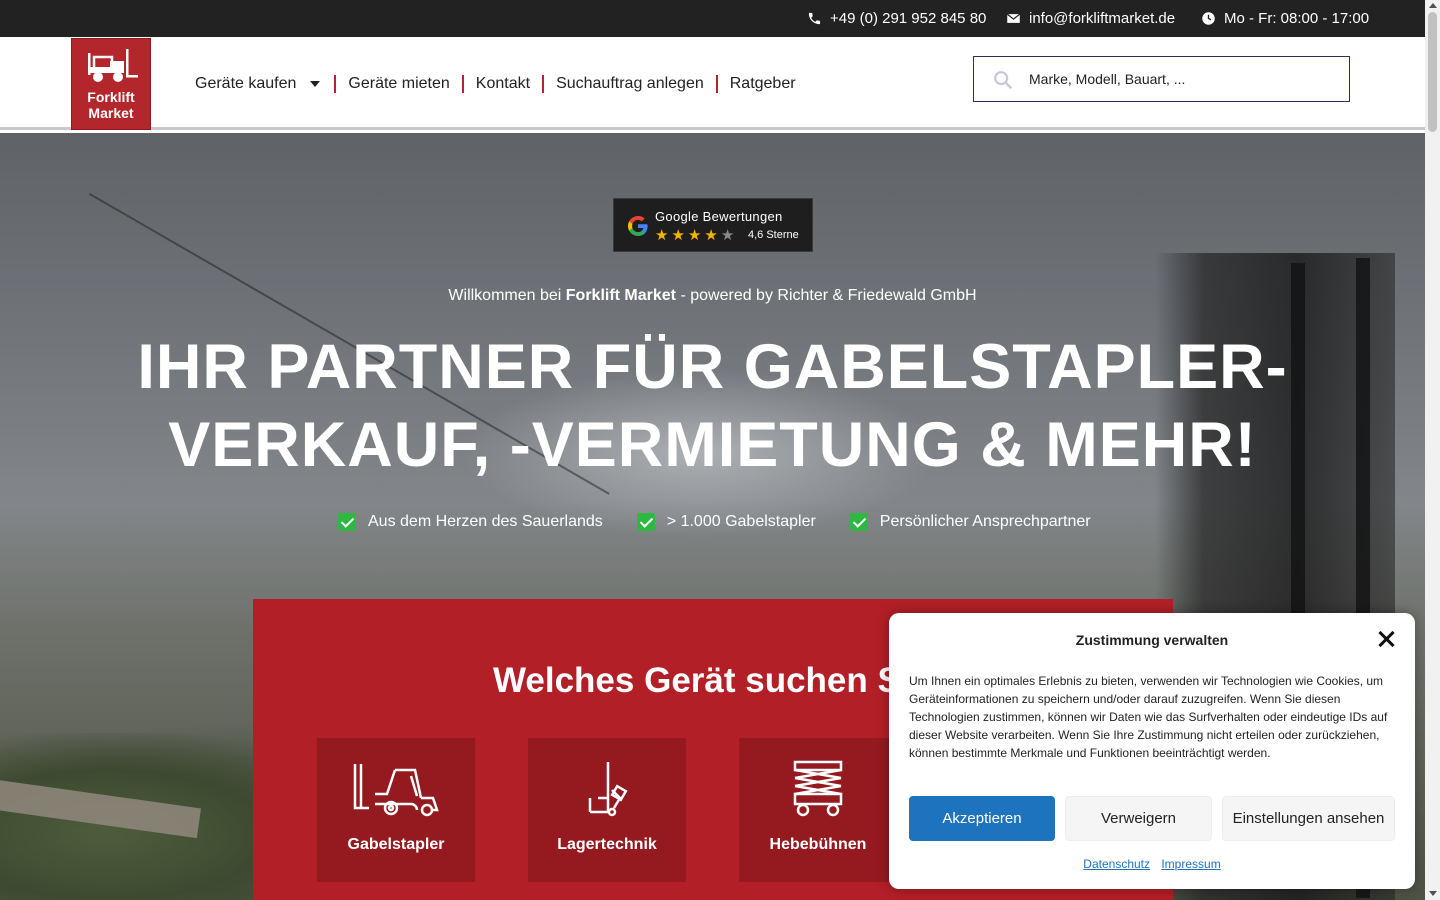 Image resolution: width=1440 pixels, height=900 pixels. What do you see at coordinates (485, 521) in the screenshot?
I see `usp-text: Aus dem Herzen des Sauerlands` at bounding box center [485, 521].